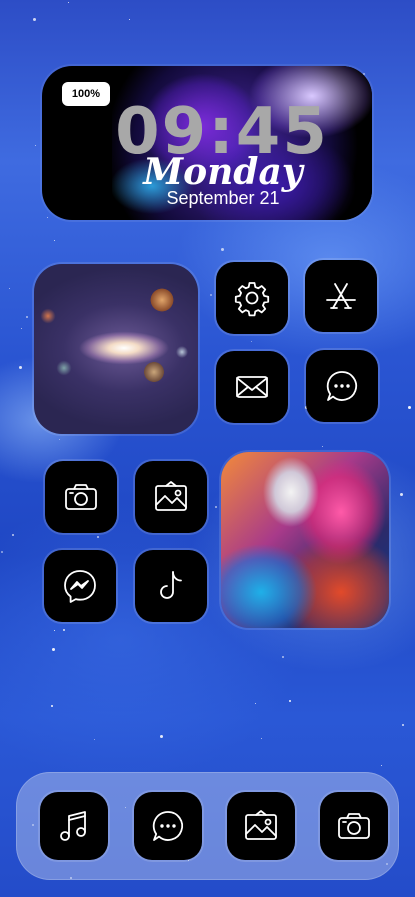 Image resolution: width=415 pixels, height=897 pixels. What do you see at coordinates (223, 198) in the screenshot?
I see `clock-date: September 21` at bounding box center [223, 198].